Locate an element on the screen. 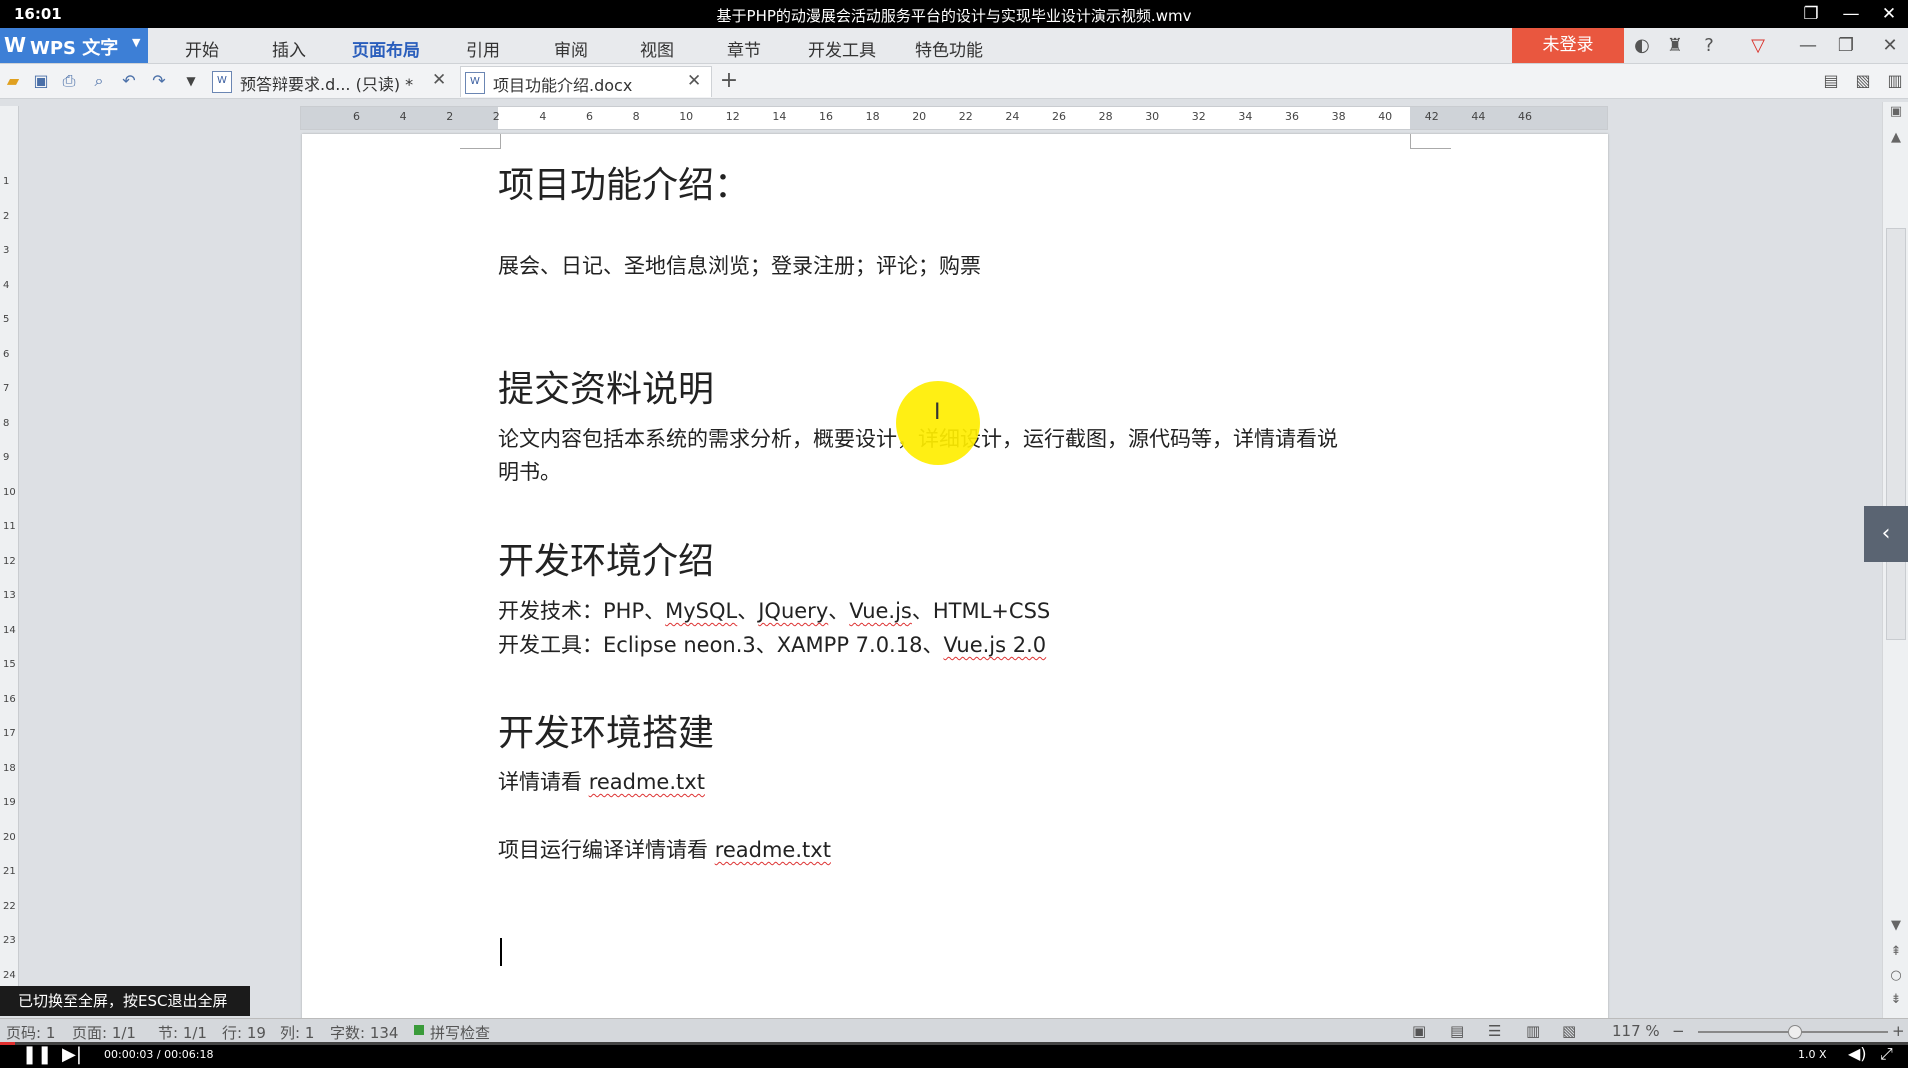 Image resolution: width=1908 pixels, height=1068 pixels. view-web-icon: ▥ is located at coordinates (1533, 1031).